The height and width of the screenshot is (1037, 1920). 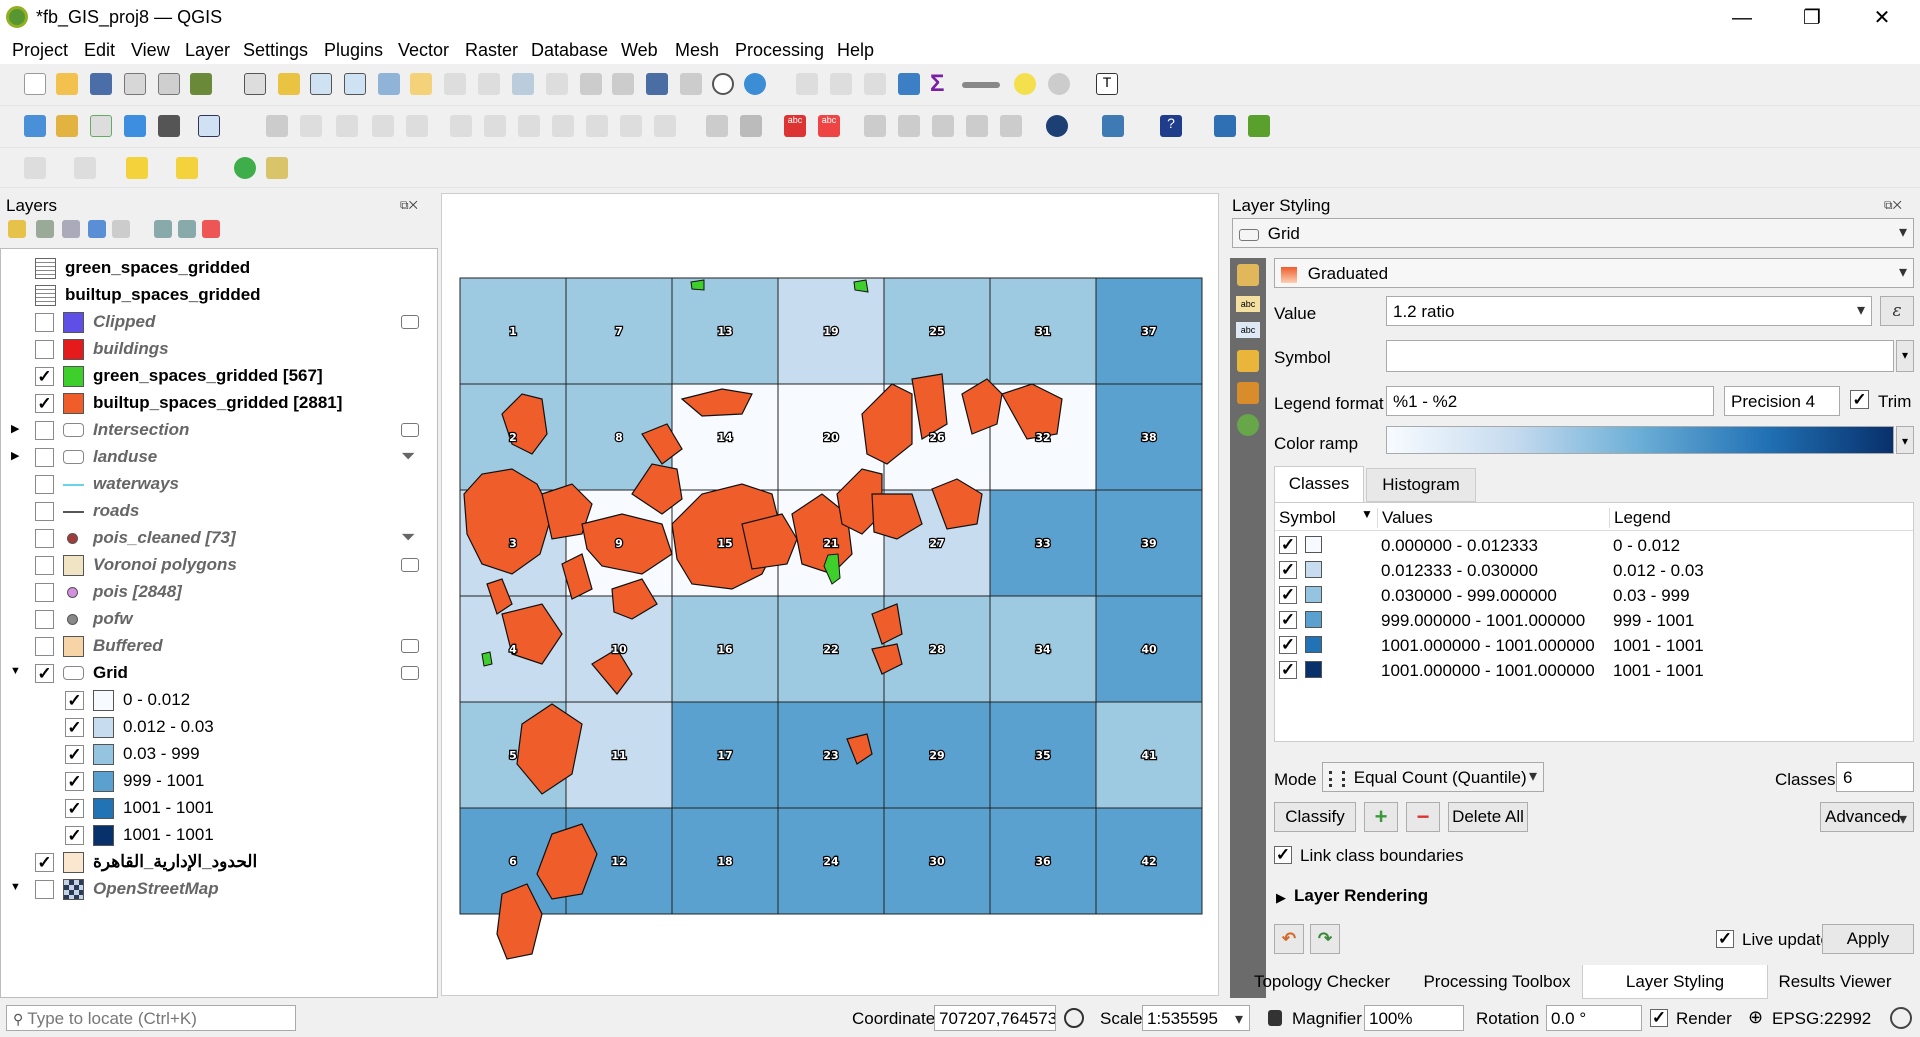 What do you see at coordinates (216, 646) in the screenshot?
I see `layer-tree-item: Buffered` at bounding box center [216, 646].